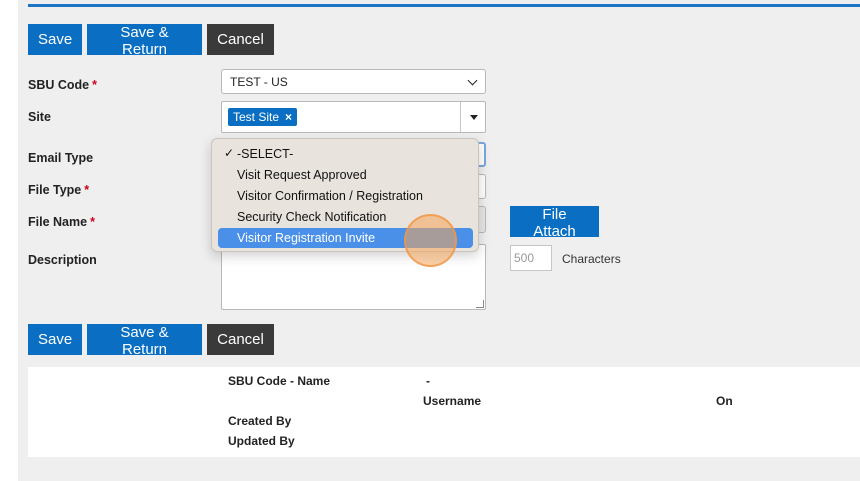  Describe the element at coordinates (62, 85) in the screenshot. I see `sbu-code-label: SBU Code *` at that location.